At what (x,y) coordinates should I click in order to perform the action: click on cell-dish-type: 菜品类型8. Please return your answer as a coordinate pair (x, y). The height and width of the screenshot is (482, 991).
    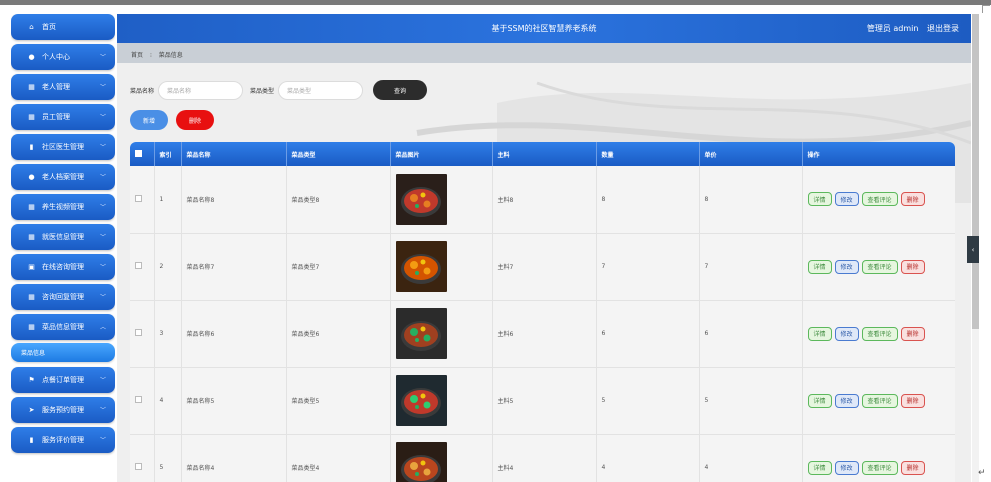
    Looking at the image, I should click on (338, 200).